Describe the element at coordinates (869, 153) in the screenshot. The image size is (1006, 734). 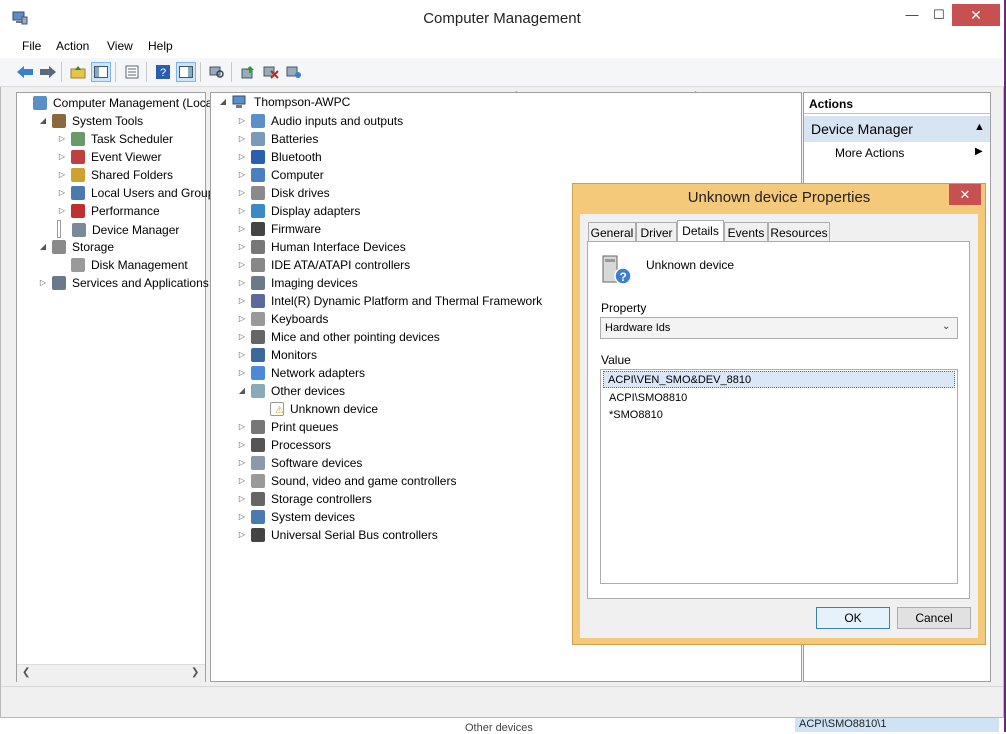
I see `more-actions-link: More Actions` at that location.